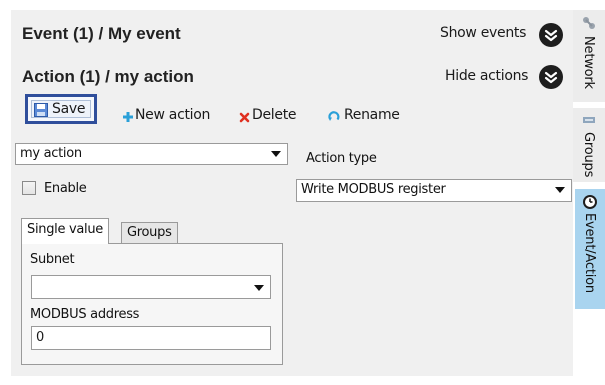 The image size is (605, 385). I want to click on new-action-button: New action, so click(166, 115).